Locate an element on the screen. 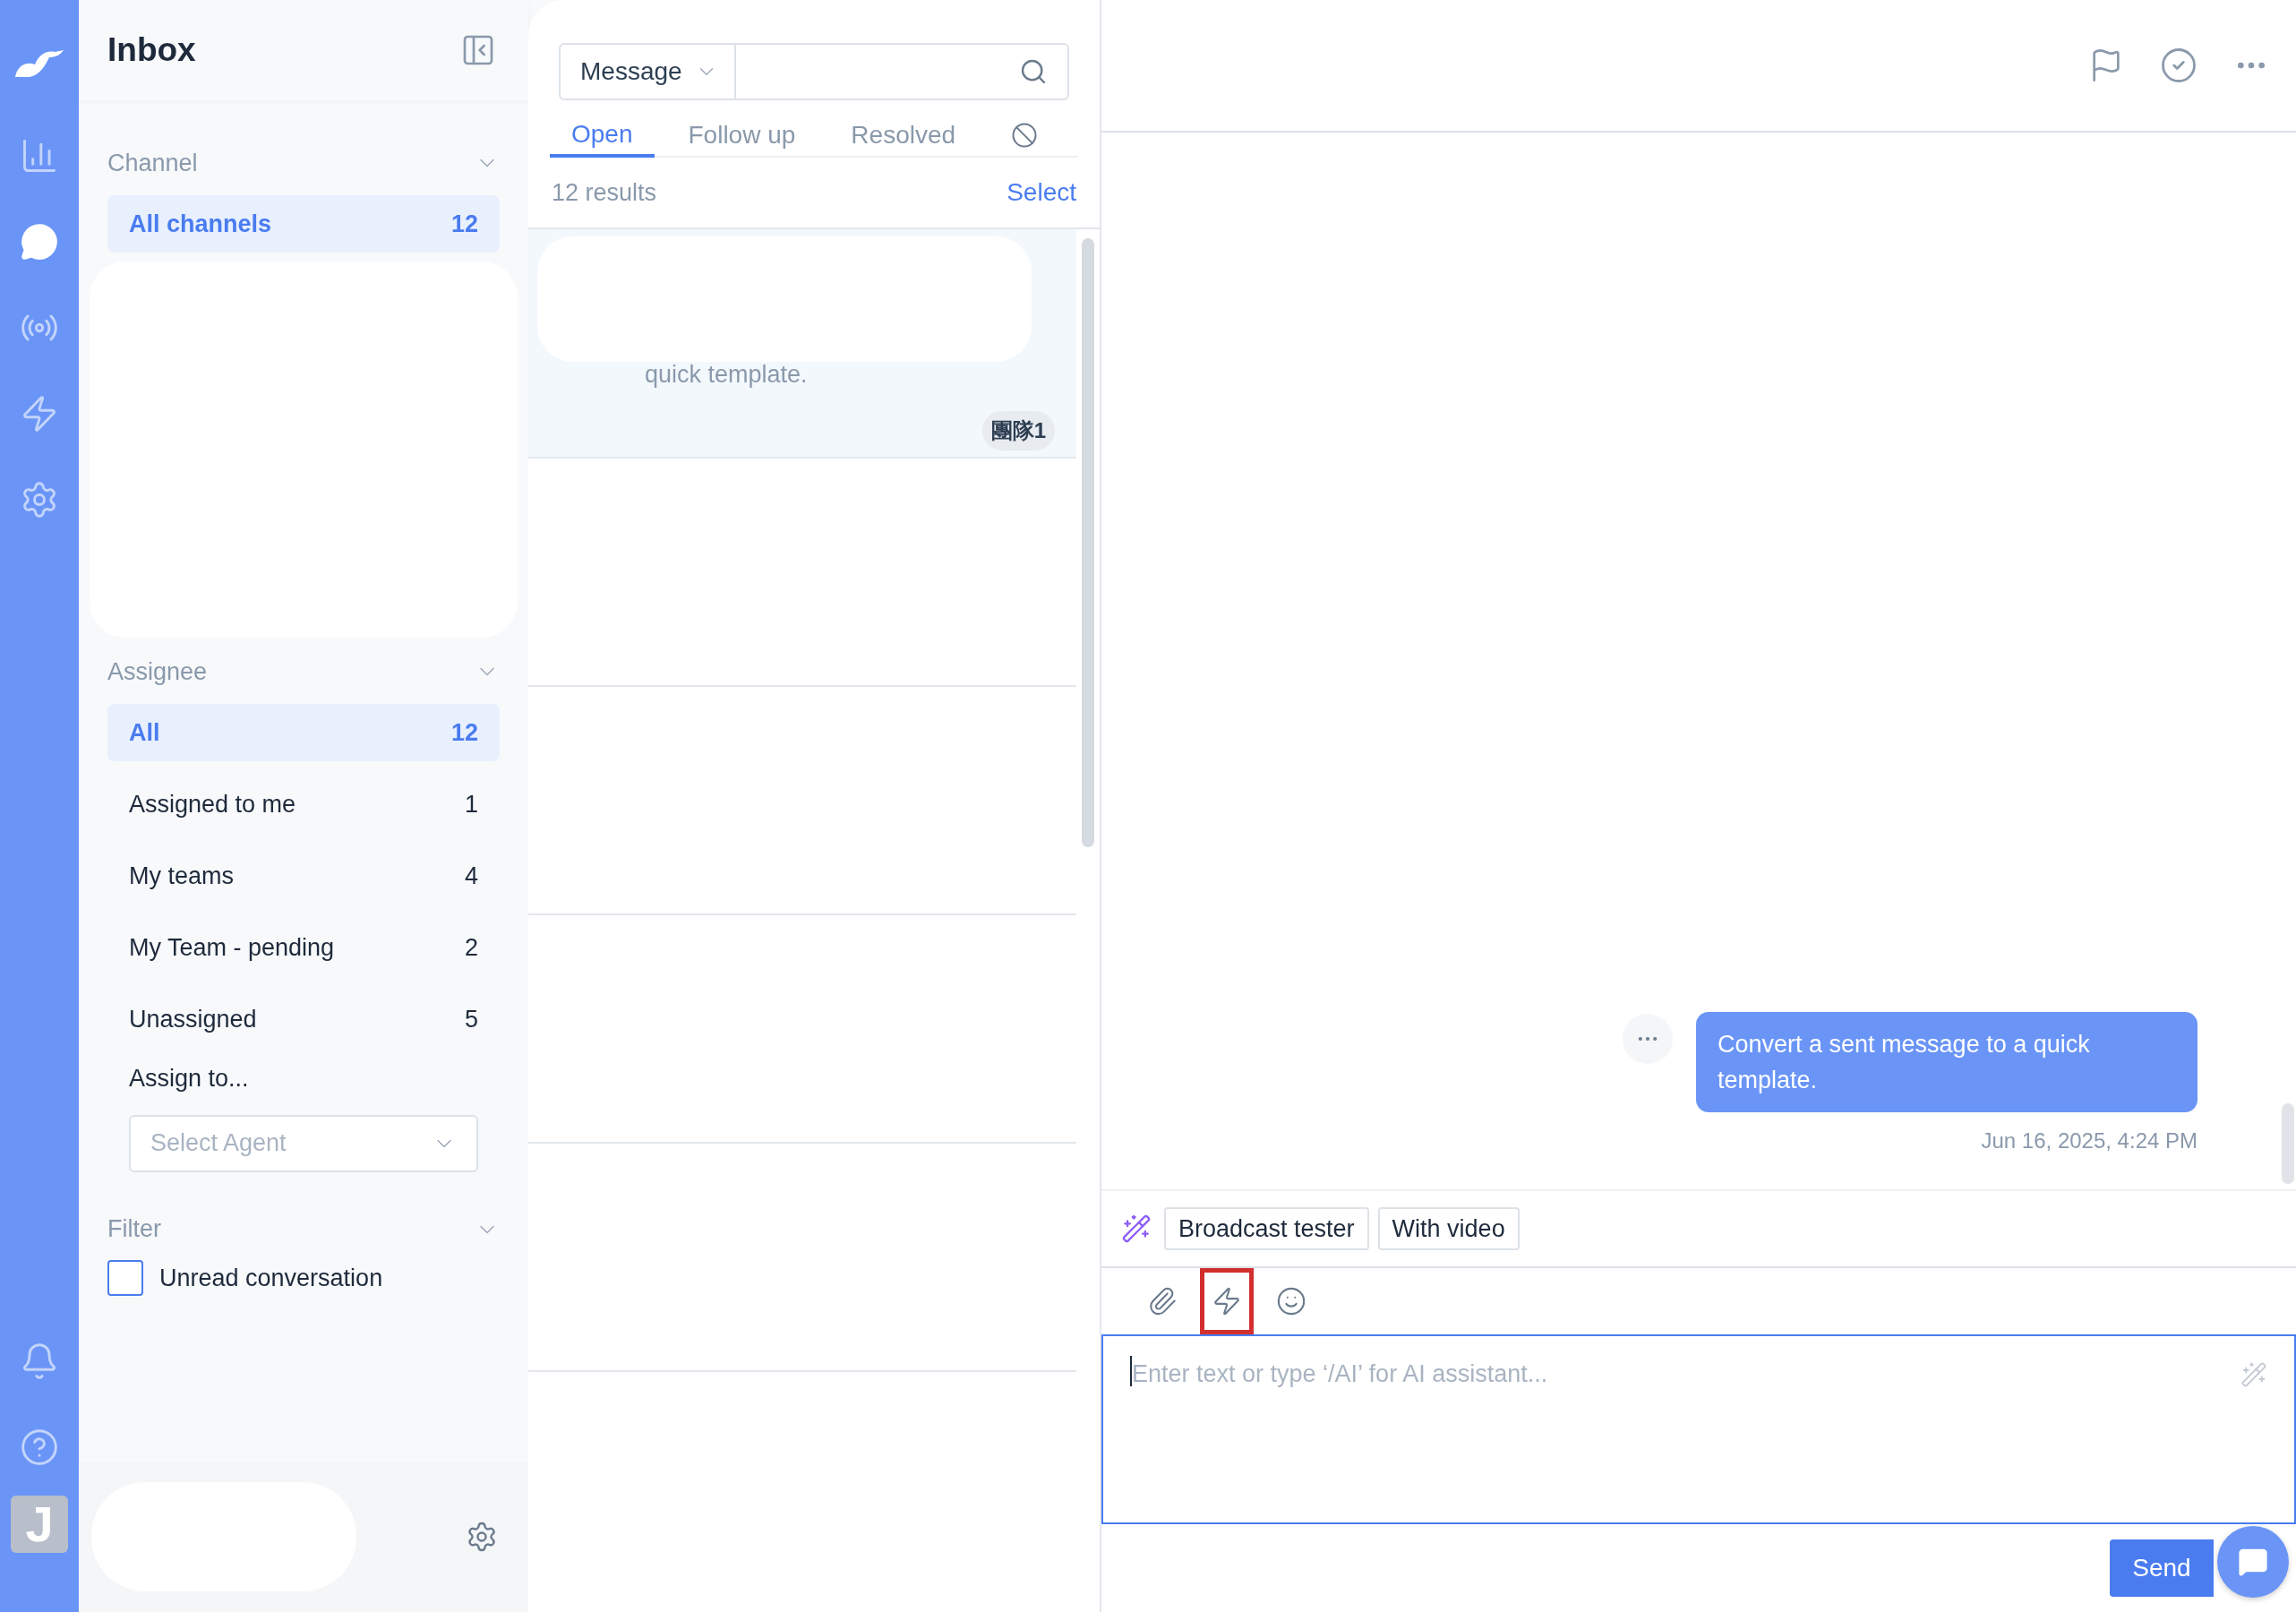 The image size is (2296, 1612). check-circle-icon is located at coordinates (2178, 65).